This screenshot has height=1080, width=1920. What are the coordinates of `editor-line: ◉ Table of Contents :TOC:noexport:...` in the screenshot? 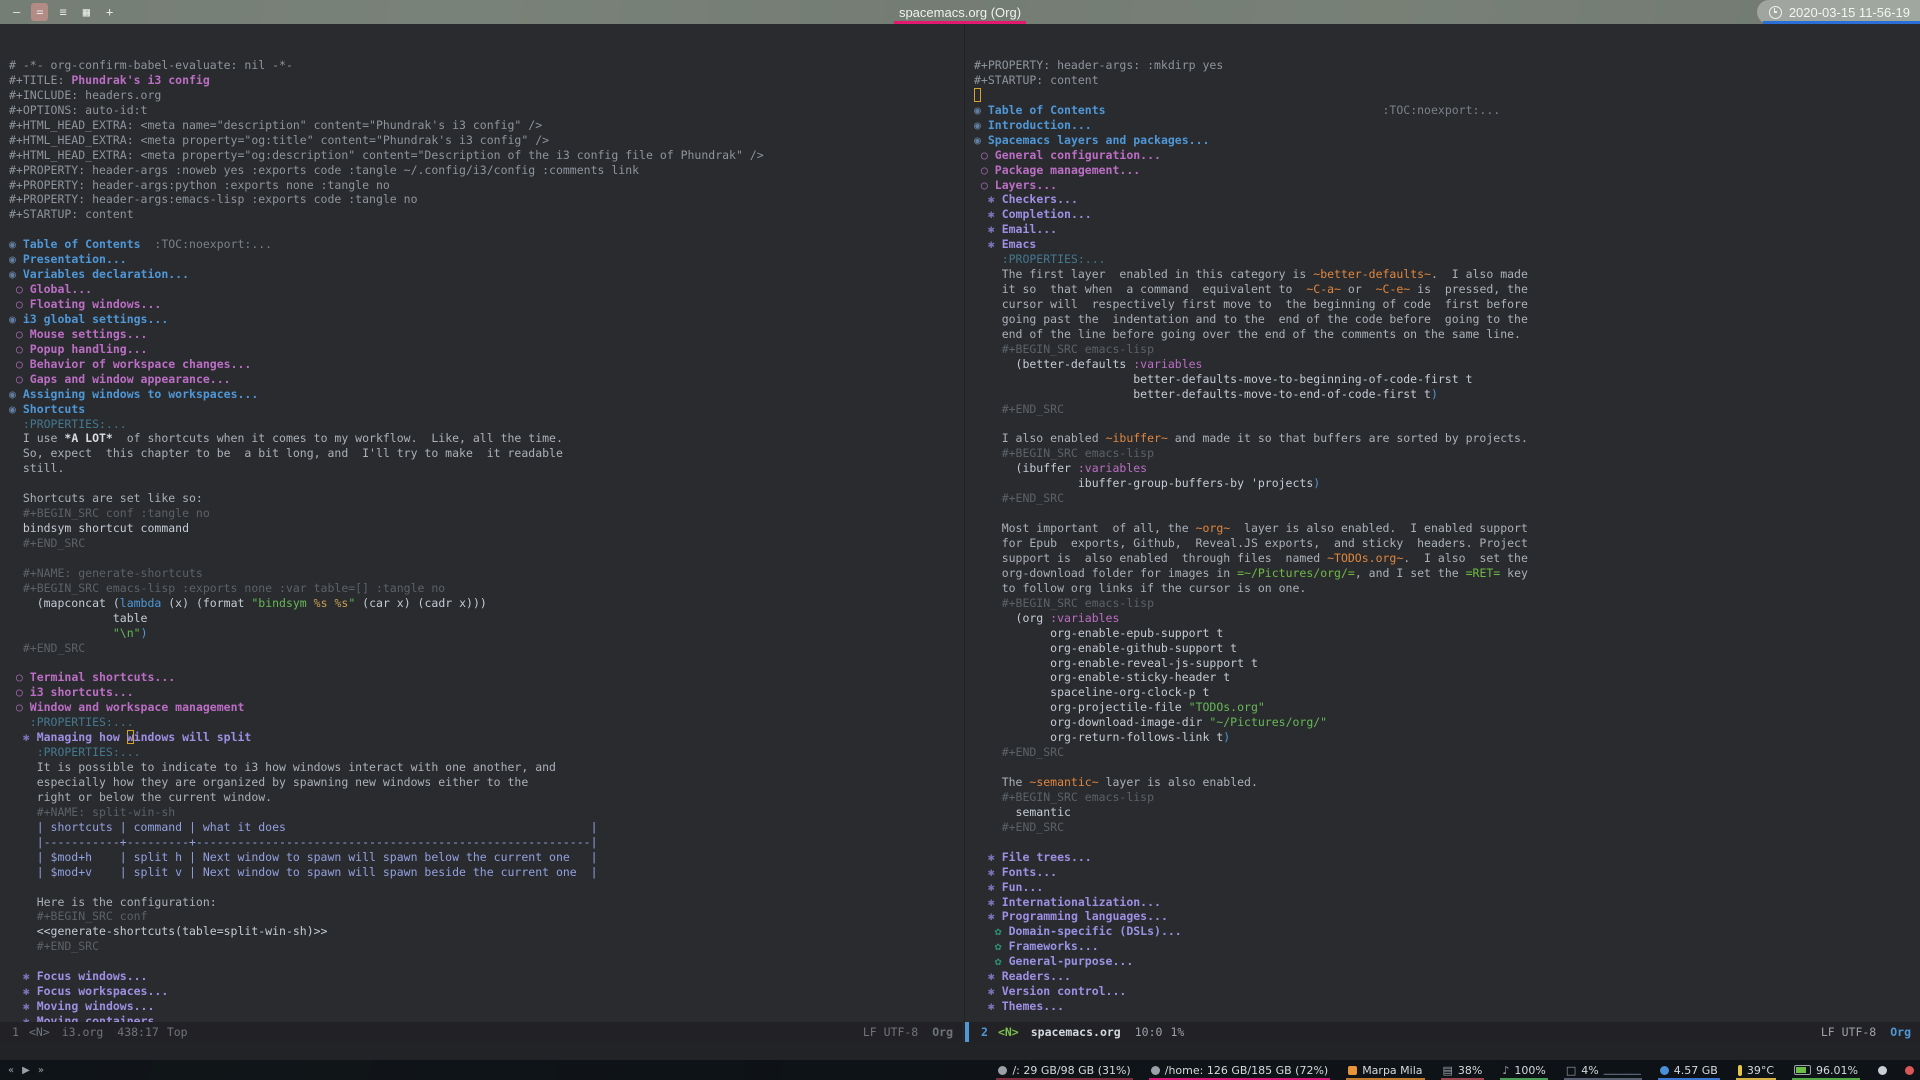 It's located at (1237, 109).